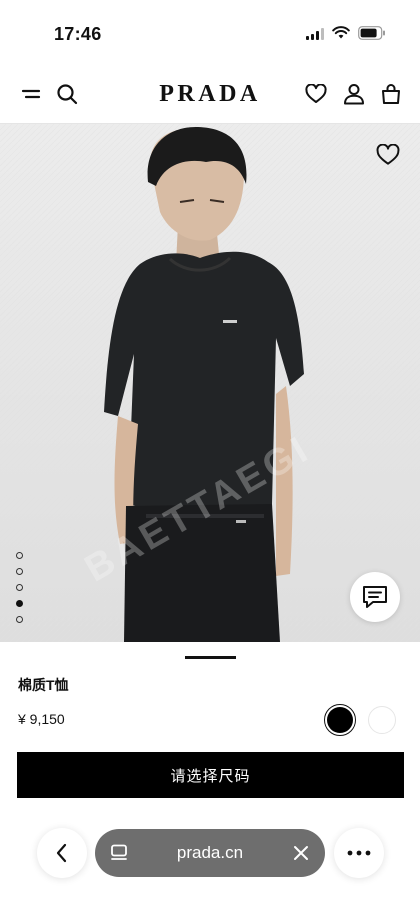 This screenshot has height=913, width=420. I want to click on color-swatch-white, so click(382, 720).